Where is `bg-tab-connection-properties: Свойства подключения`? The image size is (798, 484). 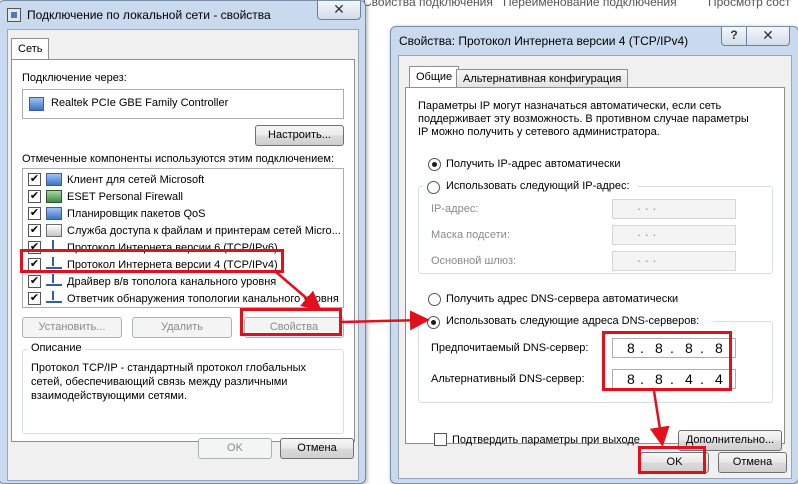 bg-tab-connection-properties: Свойства подключения is located at coordinates (428, 4).